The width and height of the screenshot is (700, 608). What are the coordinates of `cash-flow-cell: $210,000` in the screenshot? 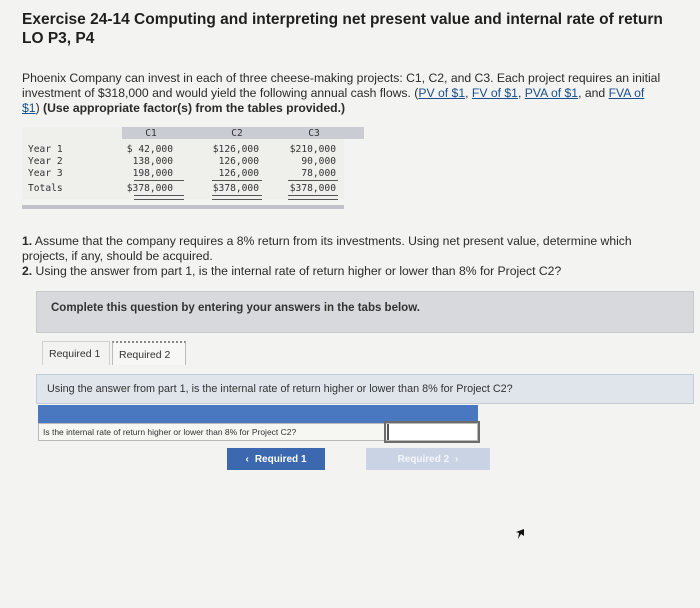 It's located at (312, 149).